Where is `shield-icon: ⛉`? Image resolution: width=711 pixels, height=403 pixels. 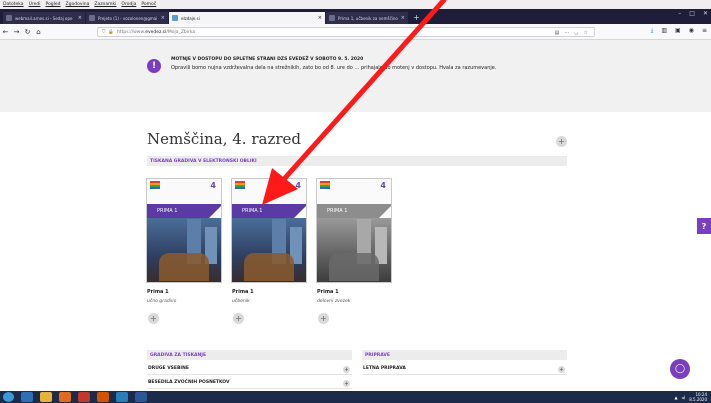 shield-icon: ⛉ is located at coordinates (104, 32).